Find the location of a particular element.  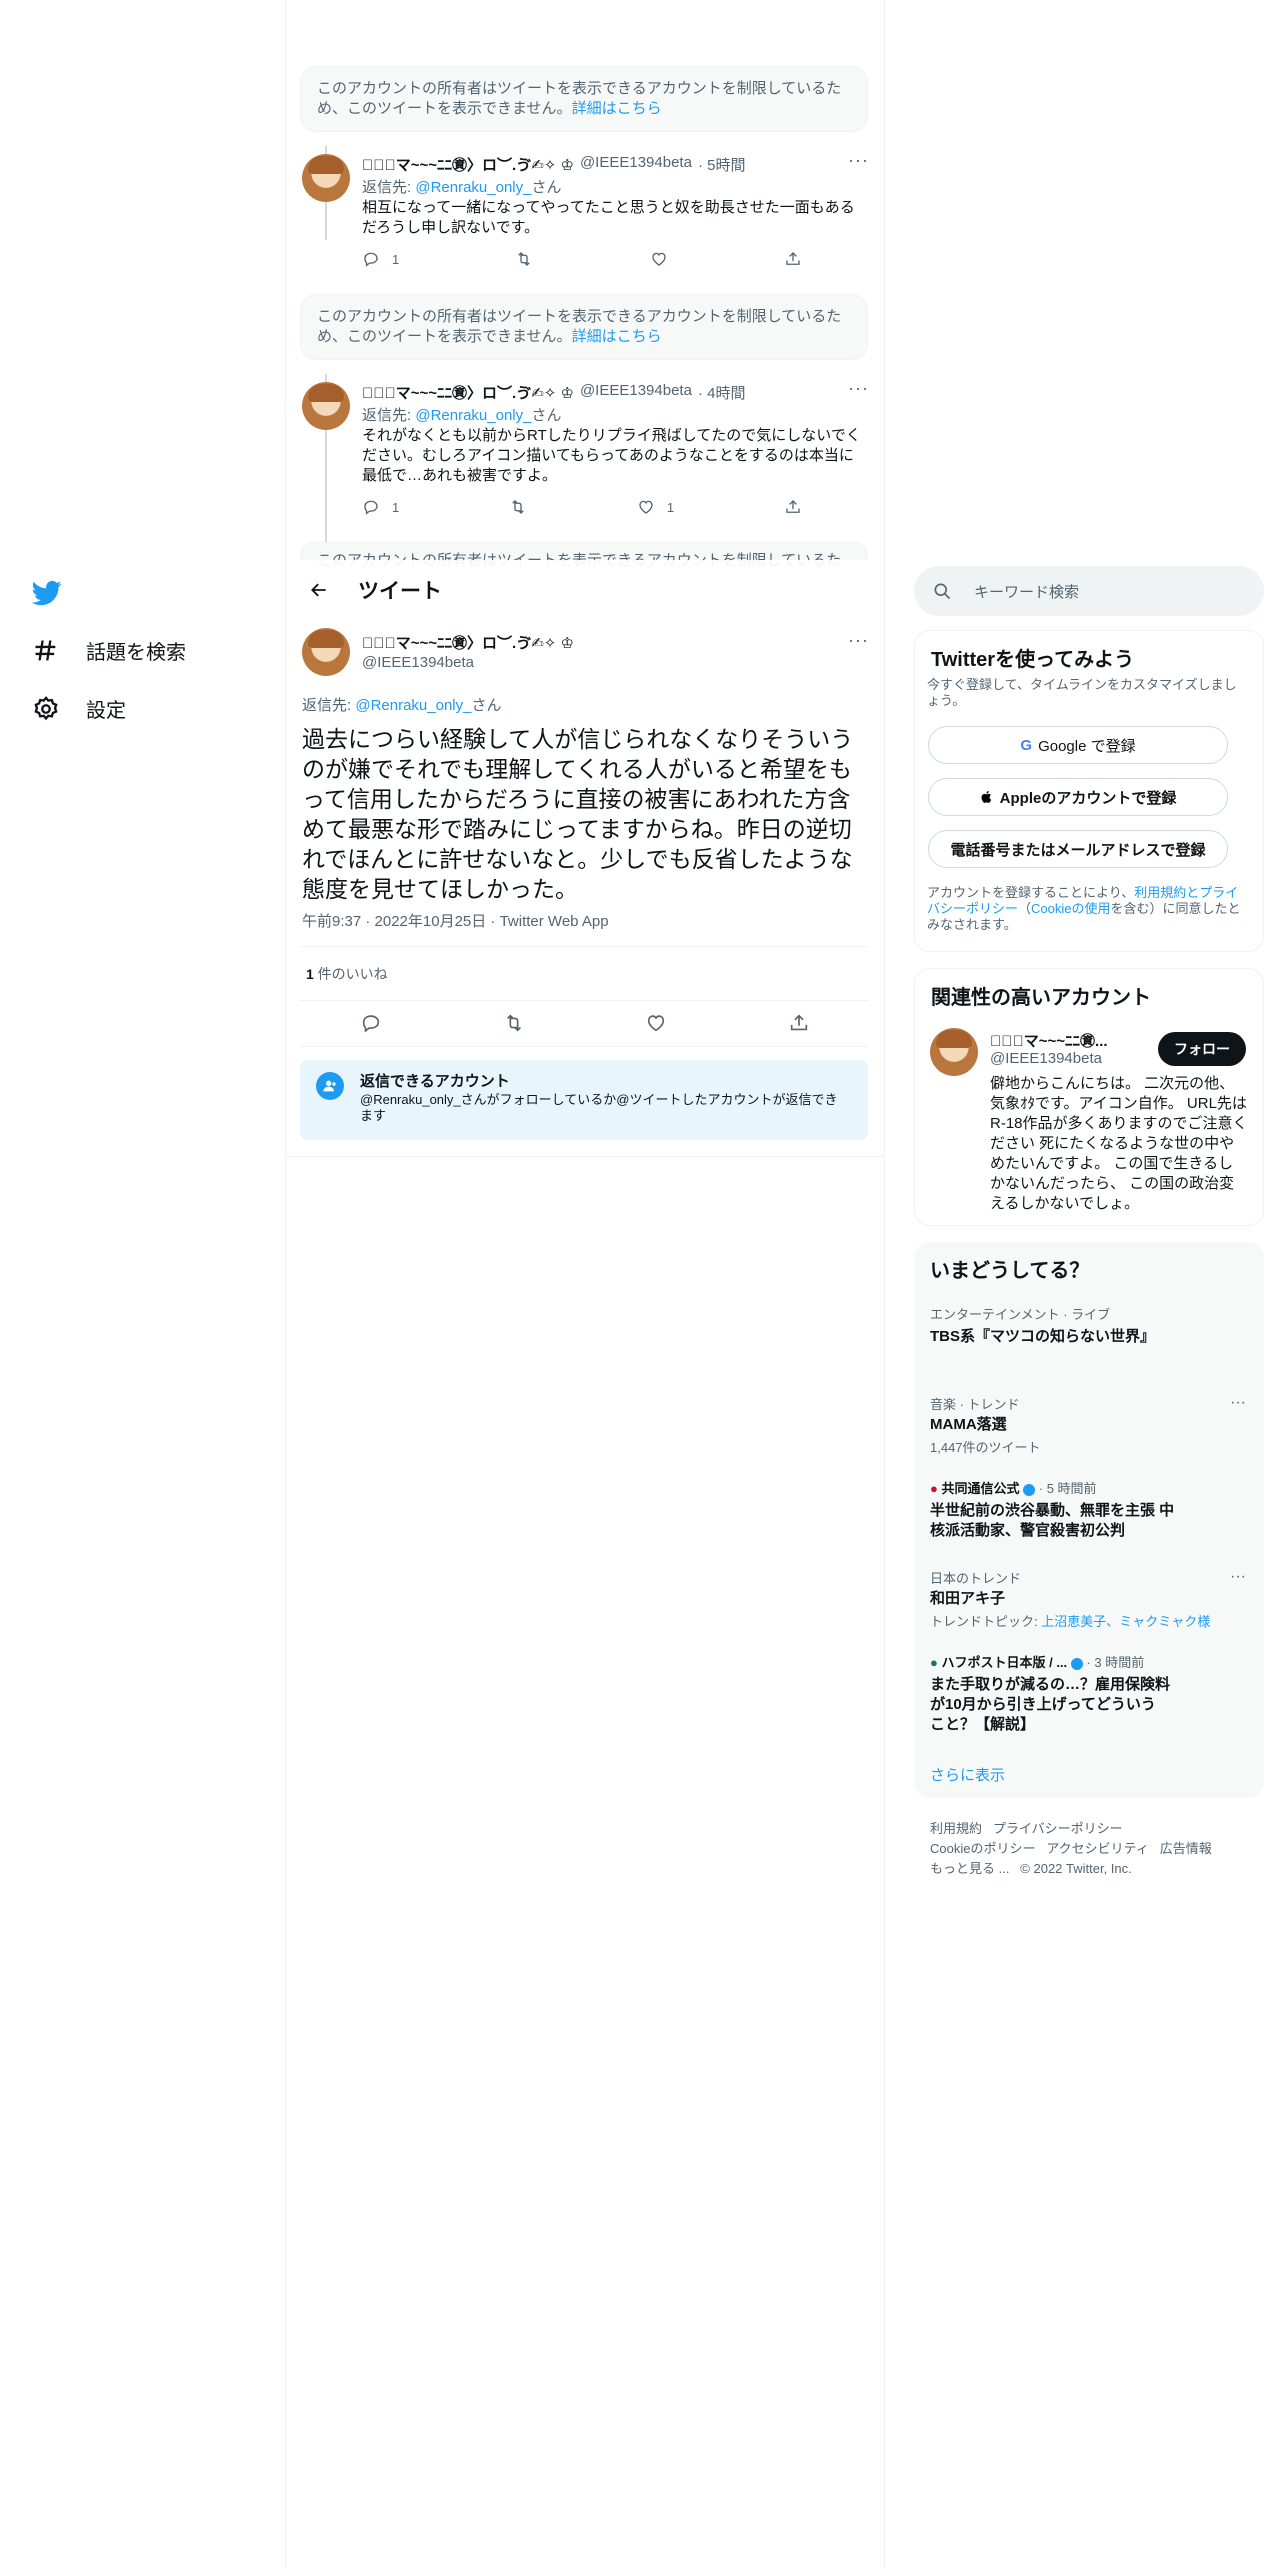

footer-terms-link: 利用規約 is located at coordinates (956, 1828).